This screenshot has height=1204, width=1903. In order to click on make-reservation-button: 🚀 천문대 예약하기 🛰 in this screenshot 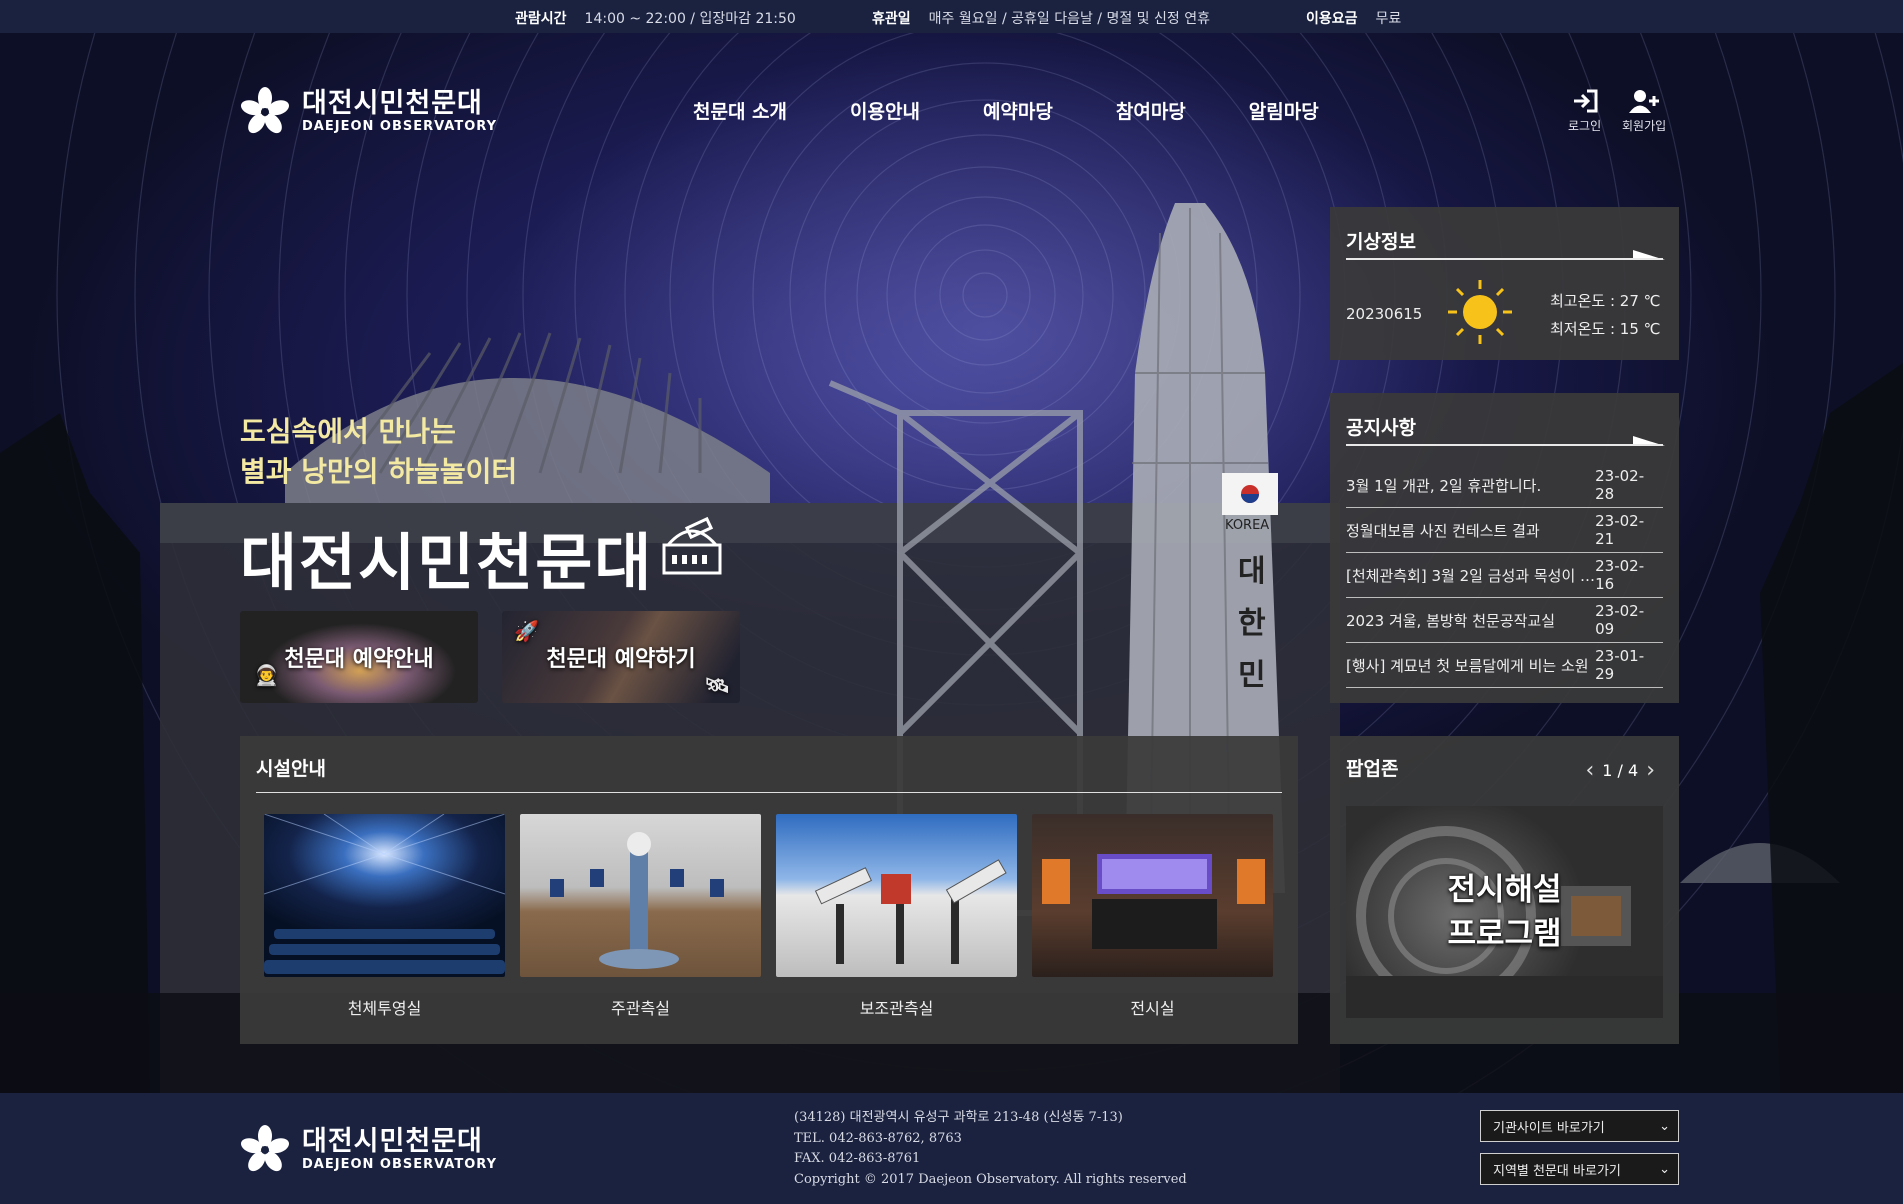, I will do `click(621, 657)`.